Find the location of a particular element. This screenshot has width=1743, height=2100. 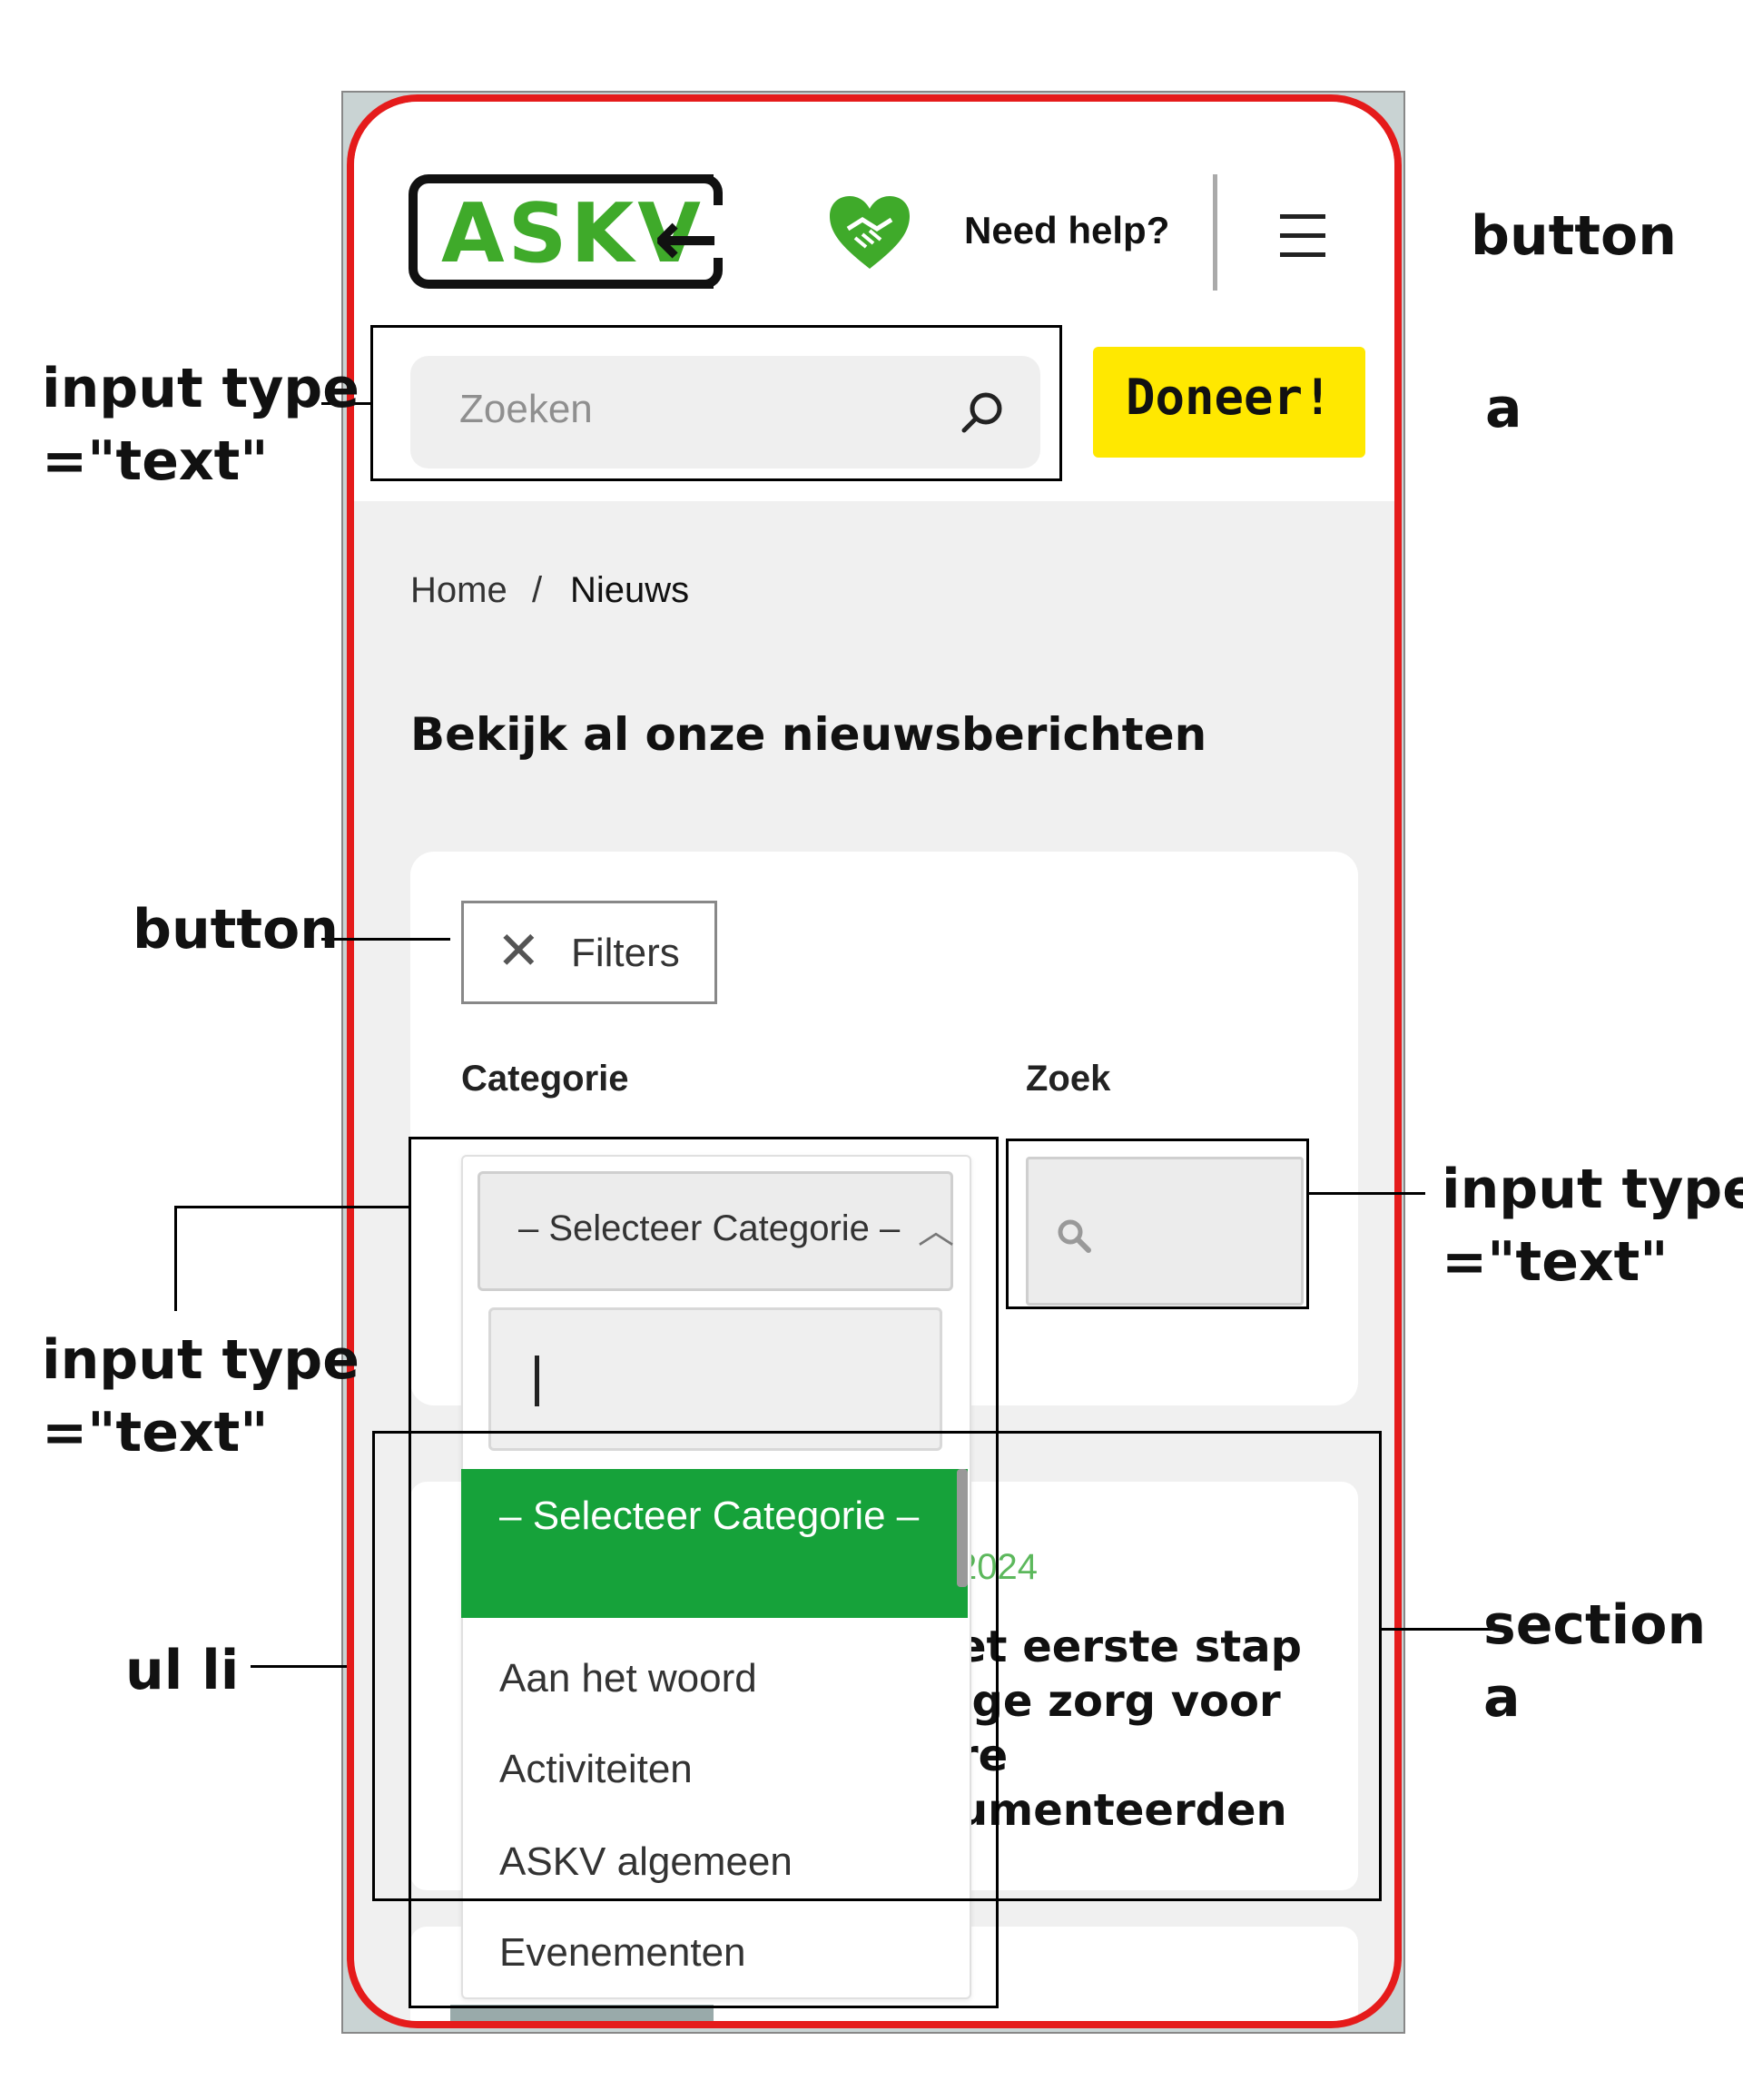

article-date: 23 oktober 2024 is located at coordinates (881, 2018).